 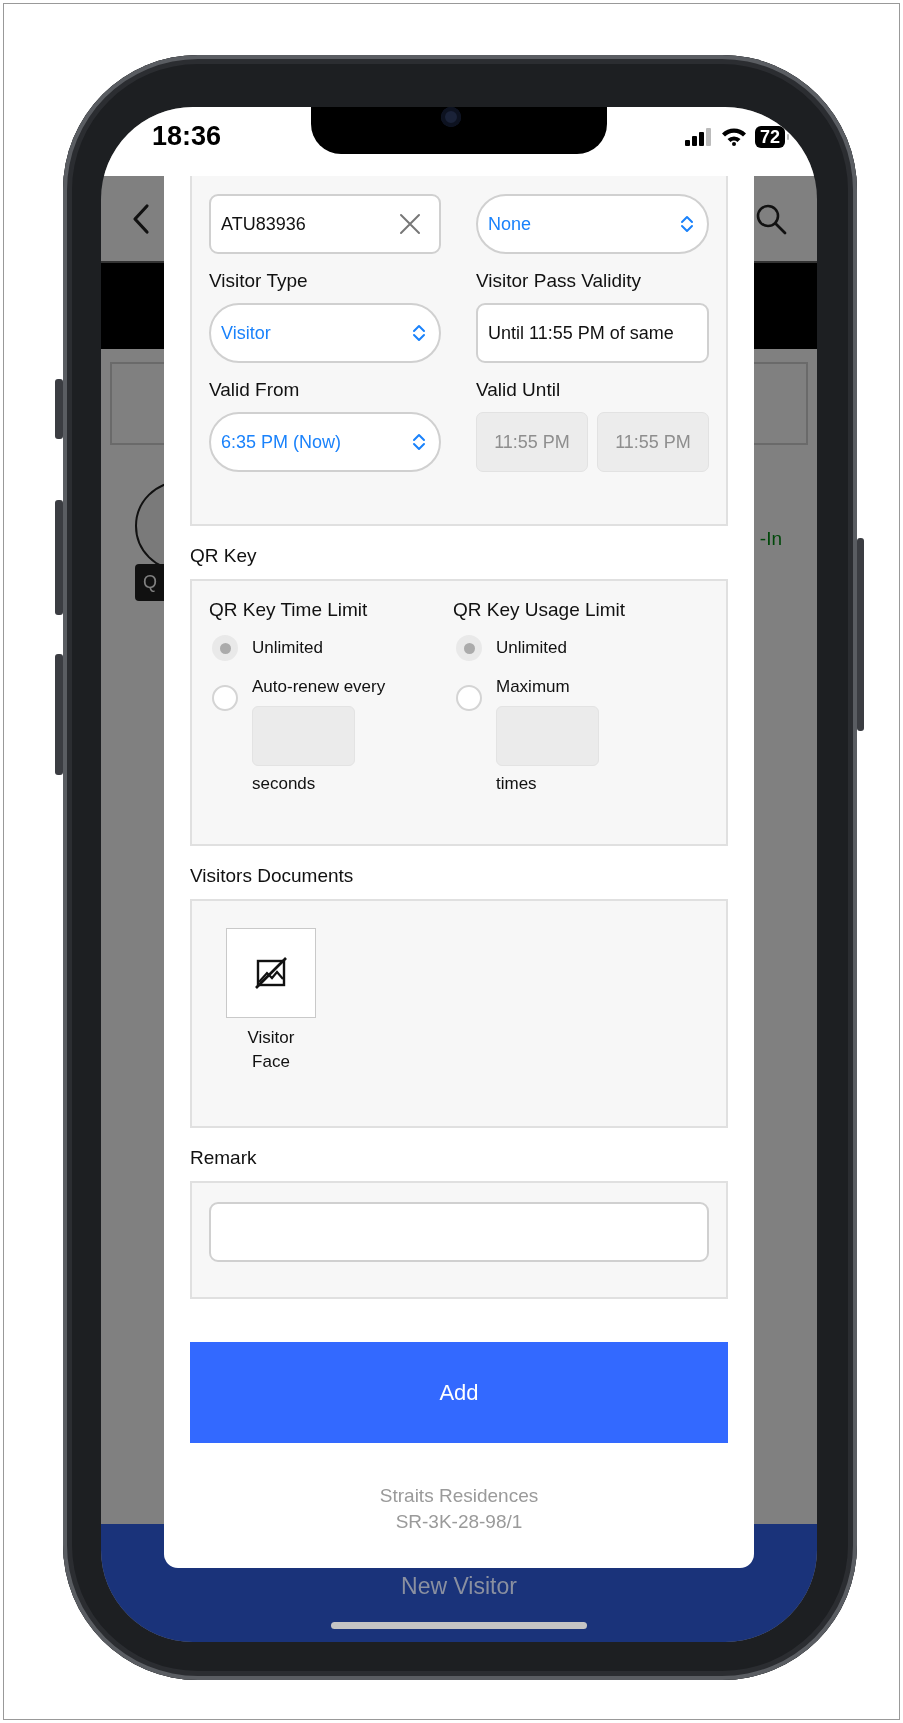 What do you see at coordinates (559, 281) in the screenshot?
I see `field-label: Visitor Pass Validity` at bounding box center [559, 281].